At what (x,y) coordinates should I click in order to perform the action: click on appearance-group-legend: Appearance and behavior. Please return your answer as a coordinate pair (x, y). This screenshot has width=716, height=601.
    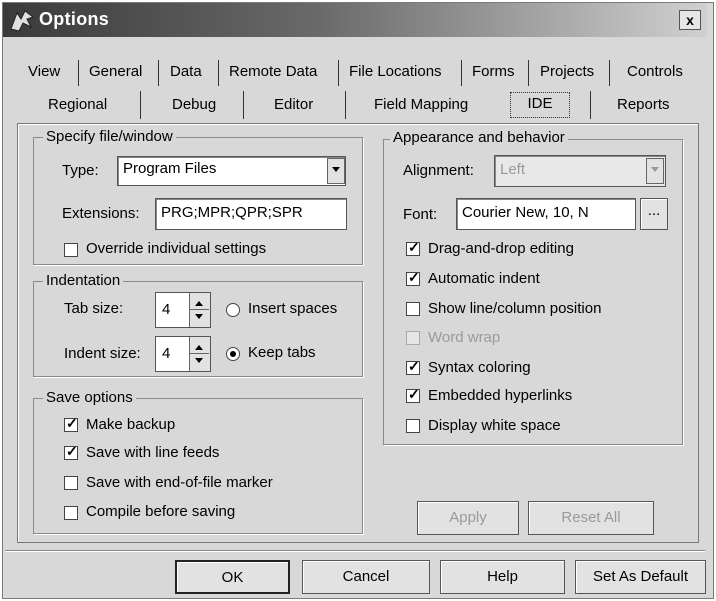
    Looking at the image, I should click on (479, 137).